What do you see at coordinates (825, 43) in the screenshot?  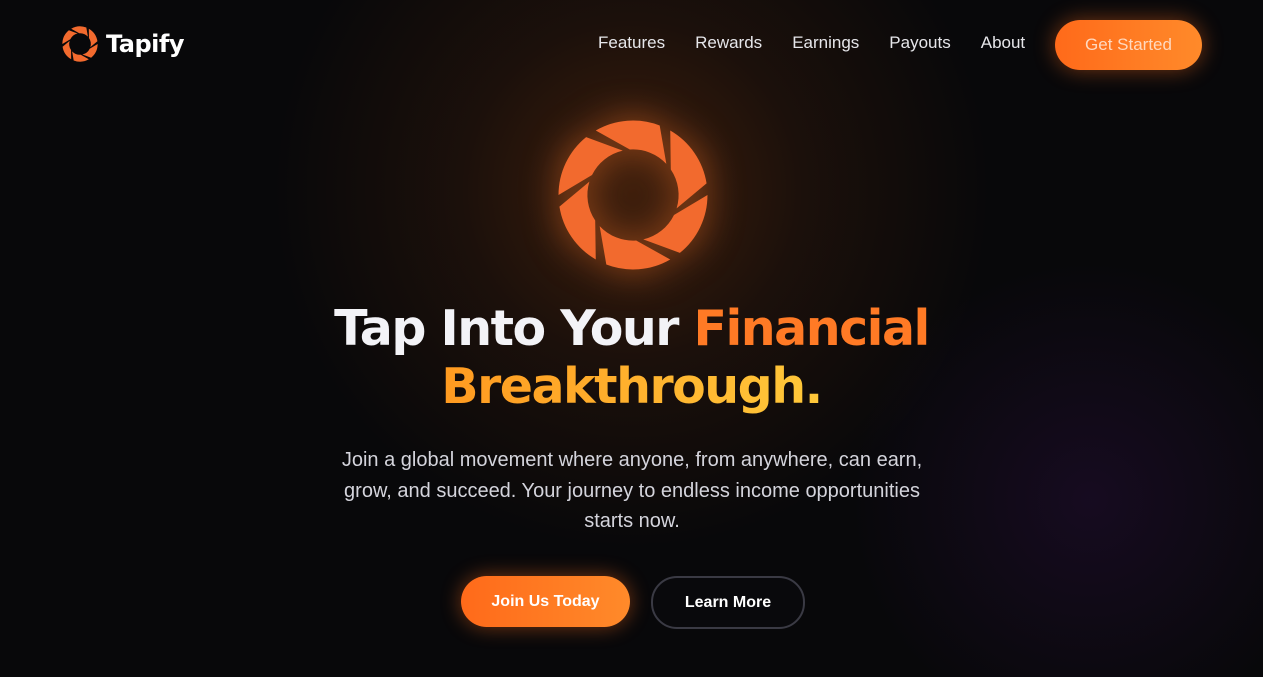 I see `nav-item-earnings: Earnings` at bounding box center [825, 43].